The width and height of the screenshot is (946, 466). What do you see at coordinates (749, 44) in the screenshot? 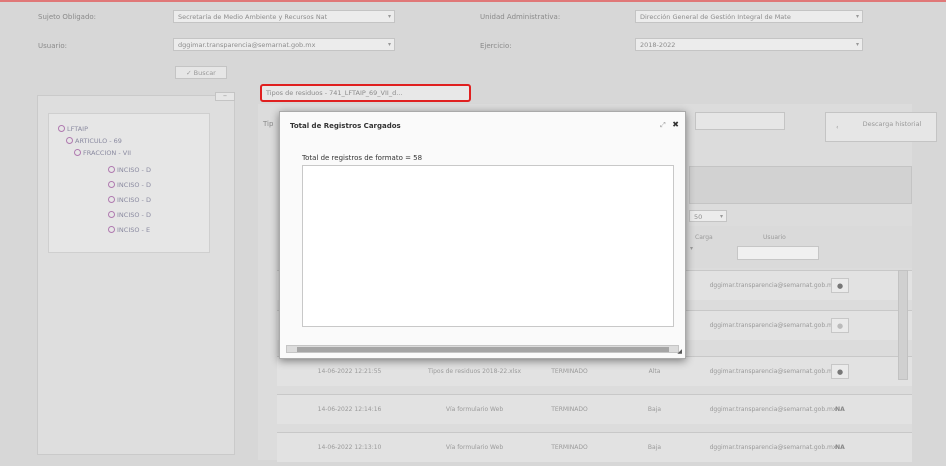
I see `ejercicio-select: 2018-2022 ▾` at bounding box center [749, 44].